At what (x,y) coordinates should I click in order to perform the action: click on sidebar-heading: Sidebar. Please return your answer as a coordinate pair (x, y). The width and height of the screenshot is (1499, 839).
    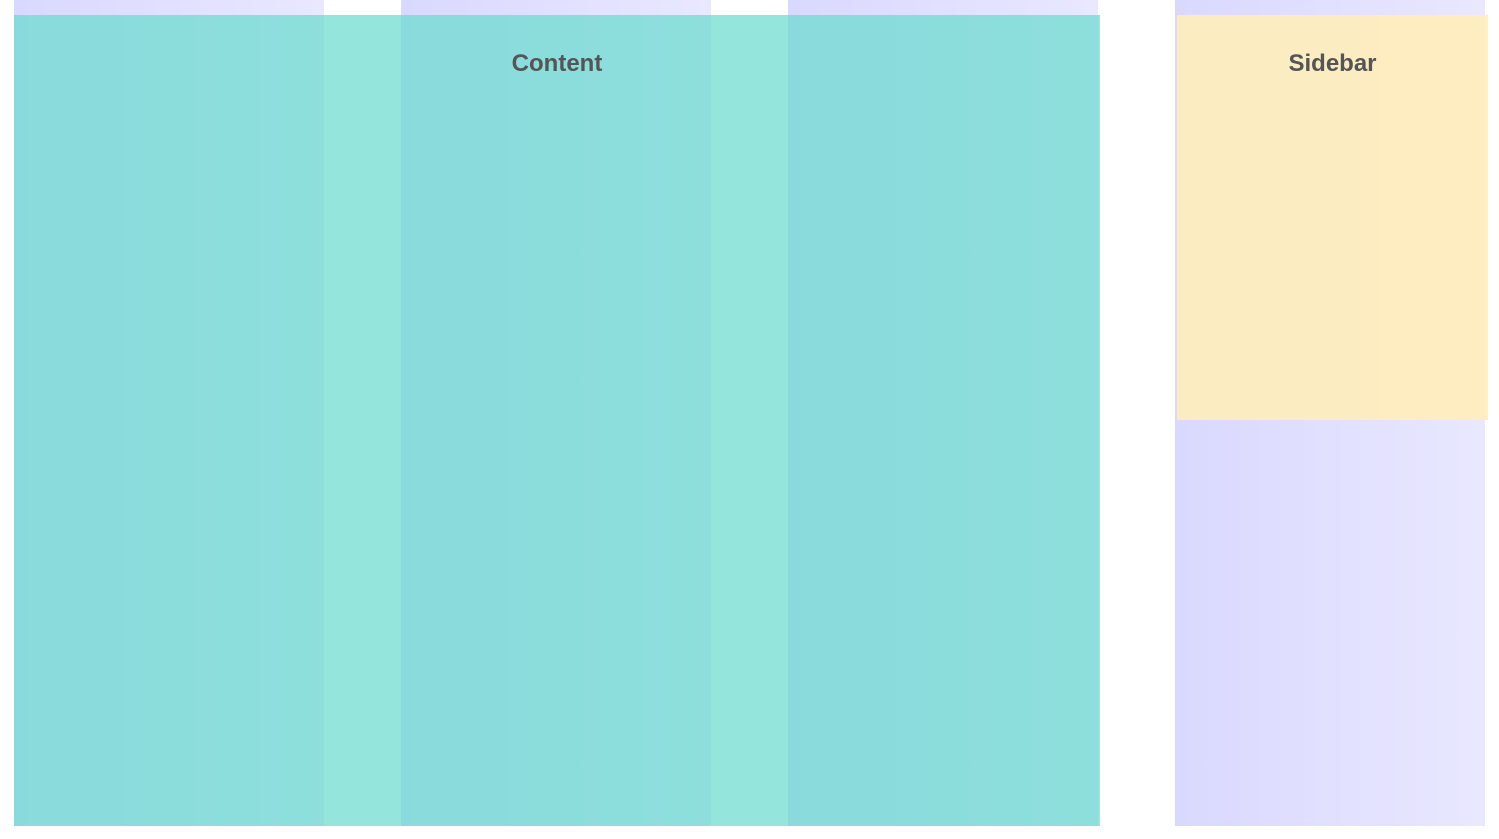
    Looking at the image, I should click on (1332, 63).